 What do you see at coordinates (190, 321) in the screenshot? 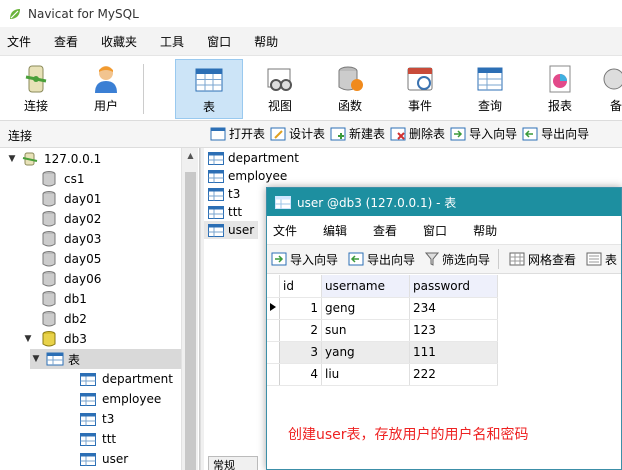
I see `scrollbar-thumb` at bounding box center [190, 321].